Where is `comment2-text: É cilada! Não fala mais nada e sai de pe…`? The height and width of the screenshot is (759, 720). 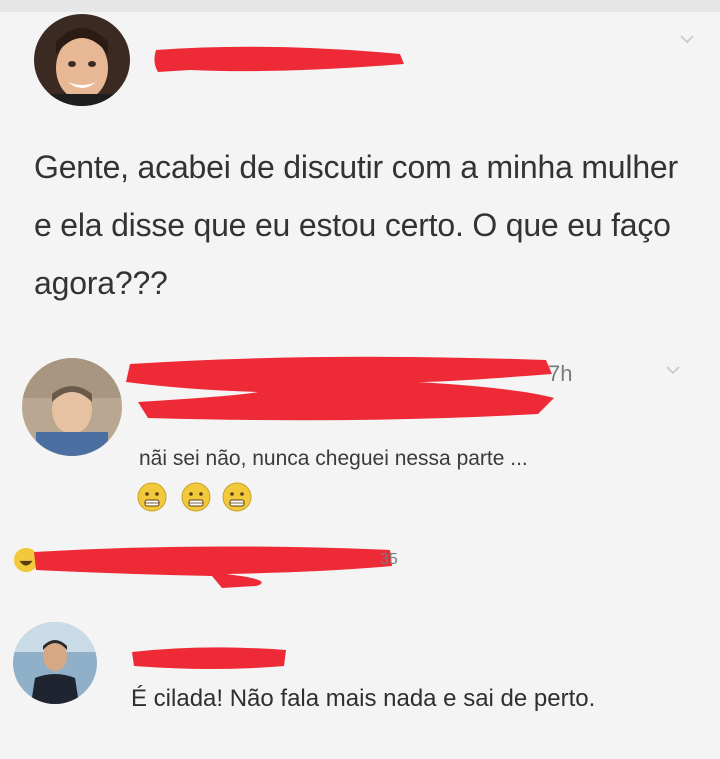 comment2-text: É cilada! Não fala mais nada e sai de pe… is located at coordinates (363, 698).